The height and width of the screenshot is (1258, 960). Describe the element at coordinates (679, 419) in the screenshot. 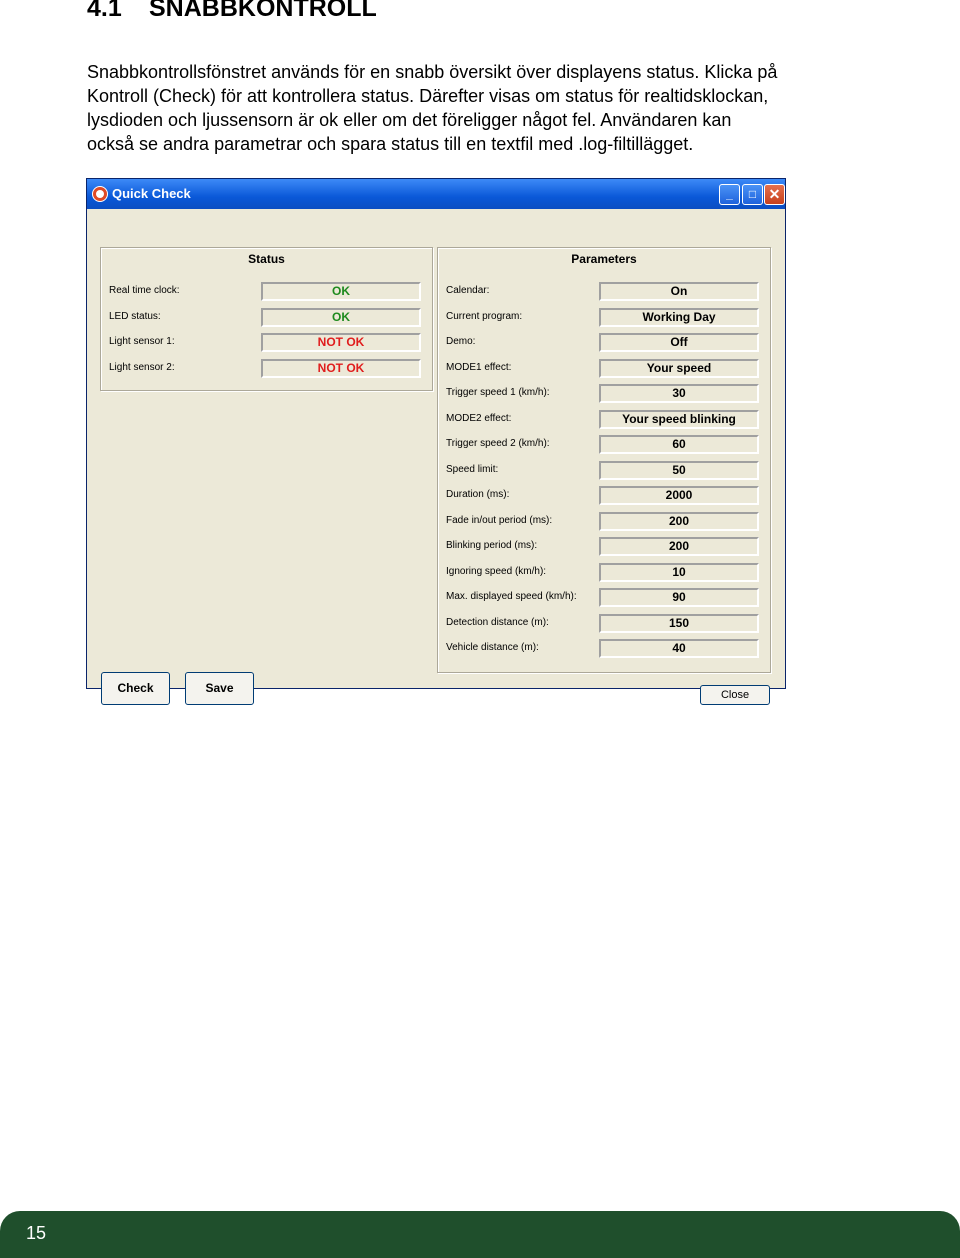

I see `parameter-value: Your speed blinking` at that location.